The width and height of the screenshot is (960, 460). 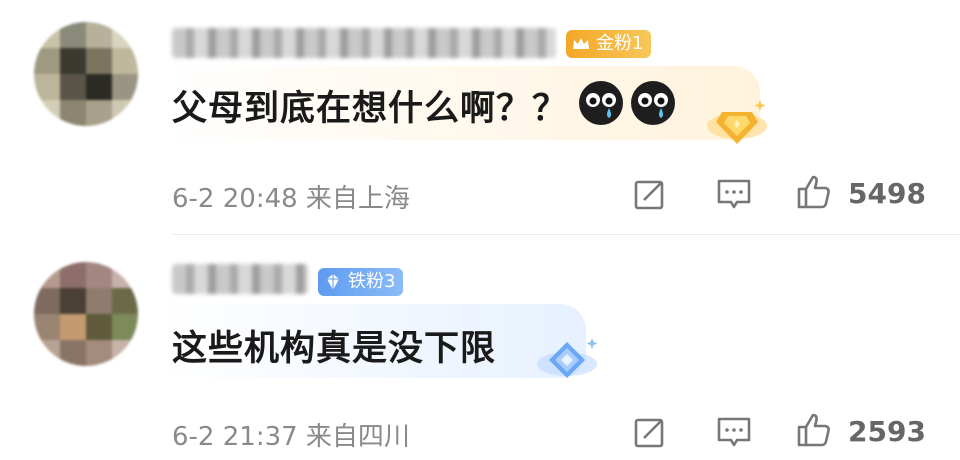 What do you see at coordinates (887, 431) in the screenshot?
I see `like-count: 2593` at bounding box center [887, 431].